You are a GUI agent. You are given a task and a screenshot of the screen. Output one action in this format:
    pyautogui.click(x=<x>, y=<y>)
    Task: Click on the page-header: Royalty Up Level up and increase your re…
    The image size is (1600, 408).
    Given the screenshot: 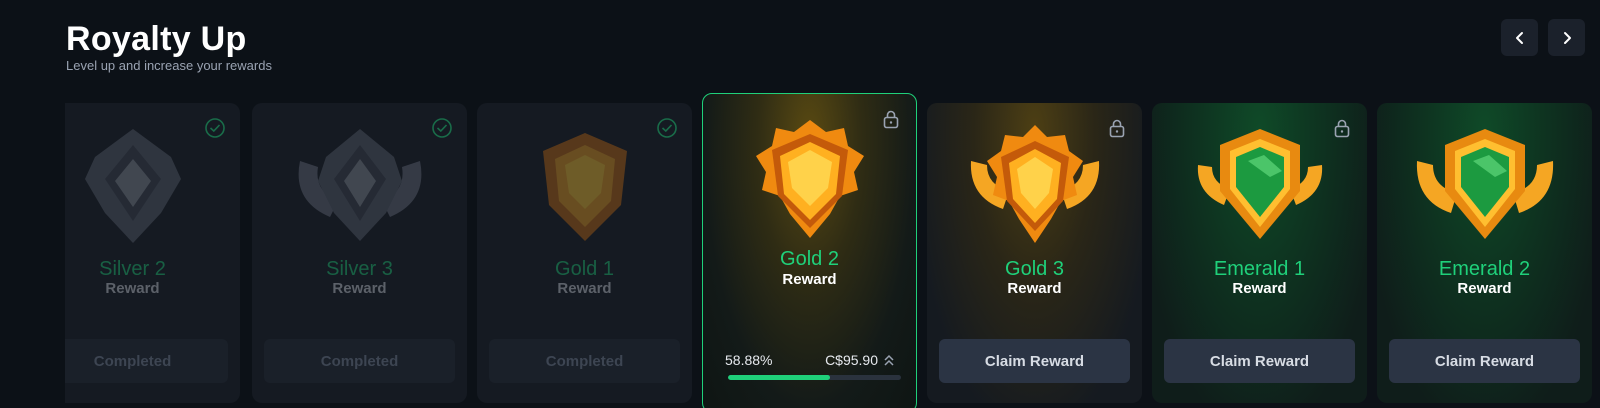 What is the action you would take?
    pyautogui.click(x=169, y=45)
    